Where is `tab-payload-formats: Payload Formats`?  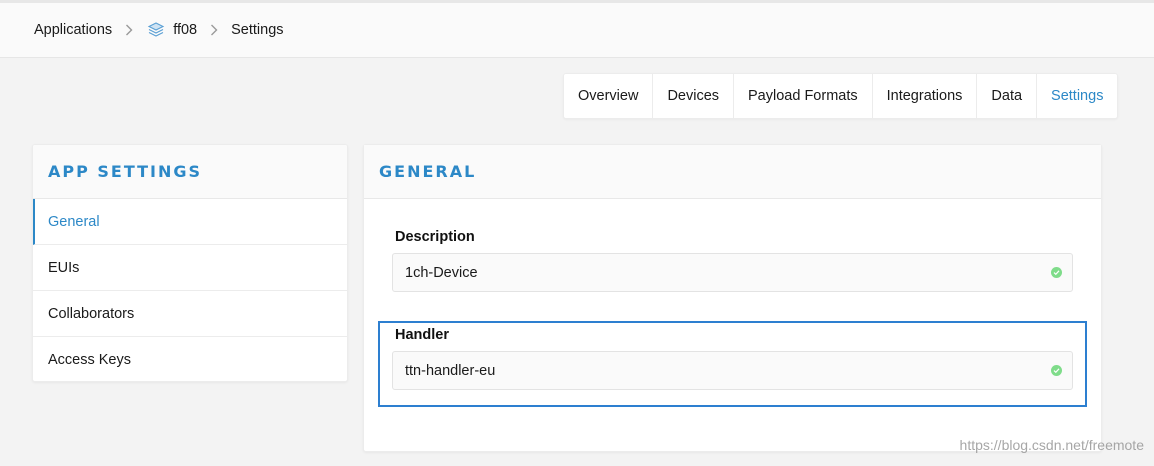 tab-payload-formats: Payload Formats is located at coordinates (803, 96).